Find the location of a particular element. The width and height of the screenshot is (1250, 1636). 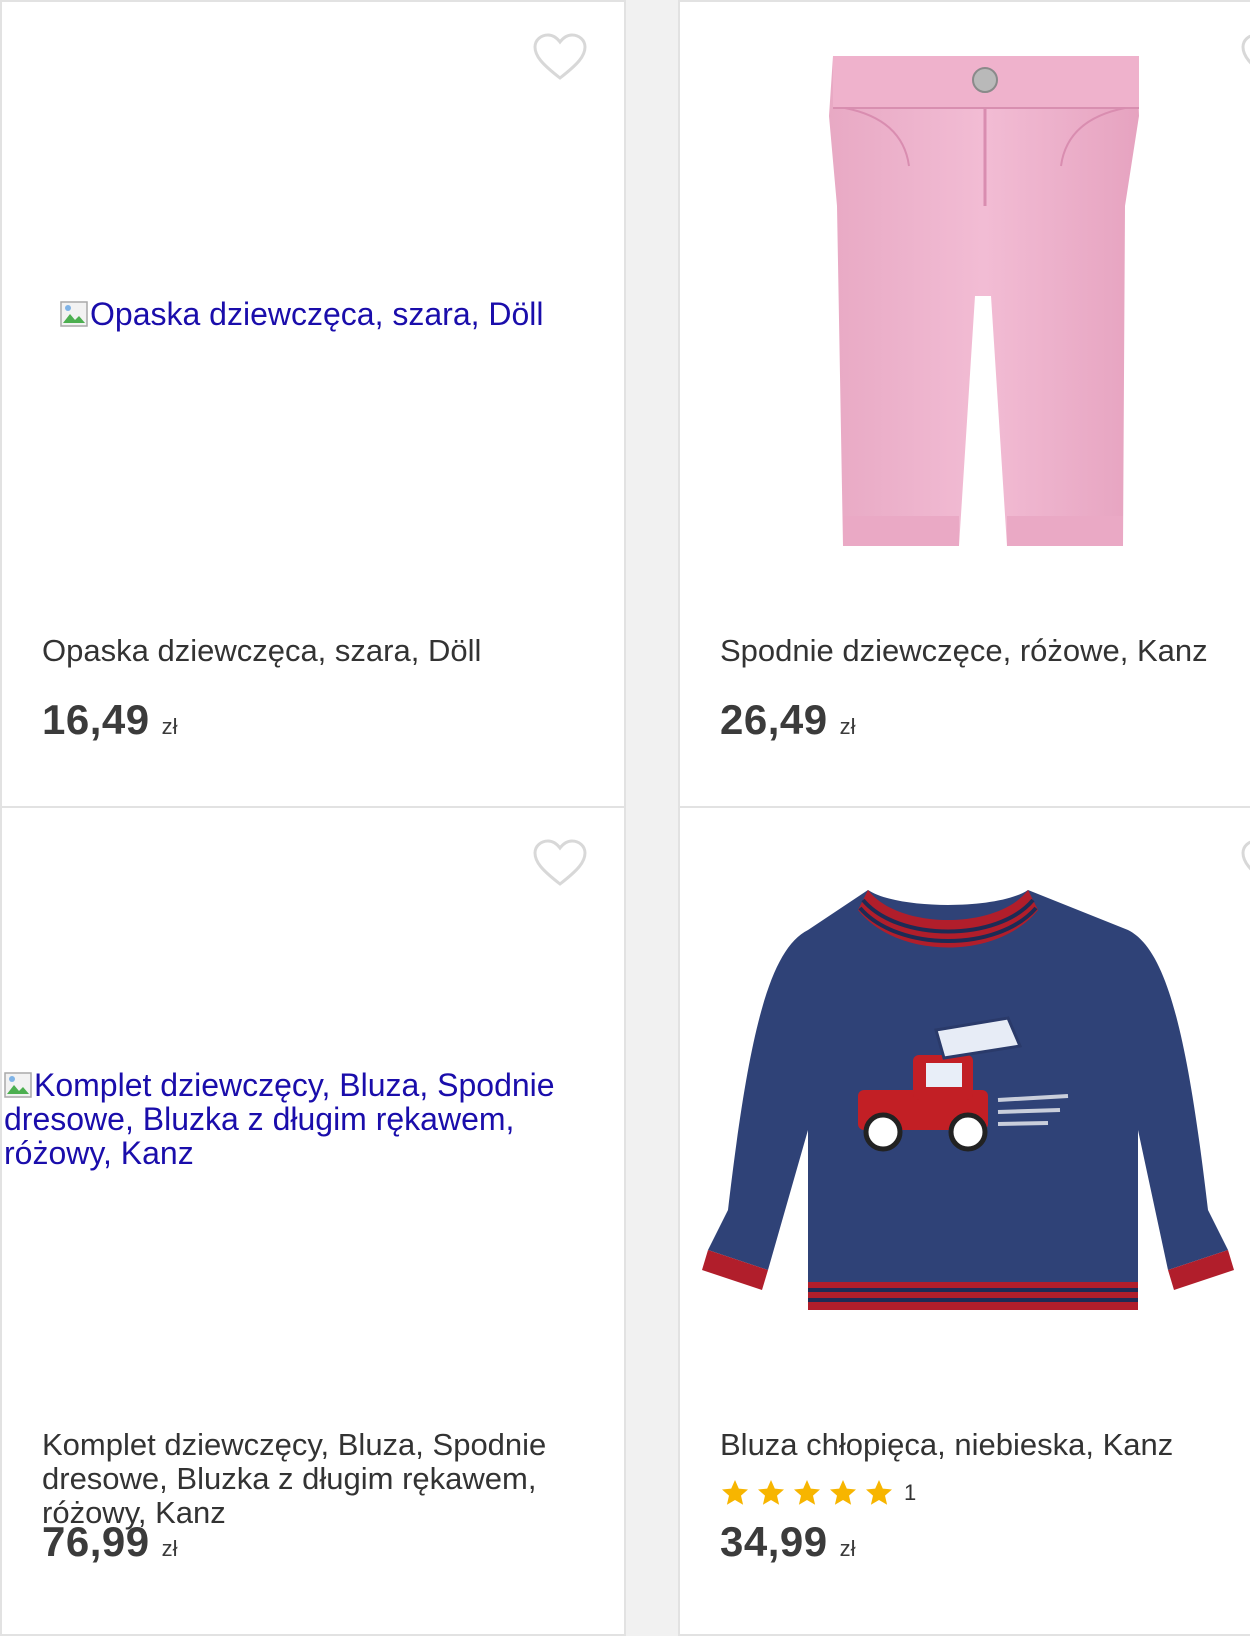

product-name: Opaska dziewczęca, szara, Döll is located at coordinates (328, 651).